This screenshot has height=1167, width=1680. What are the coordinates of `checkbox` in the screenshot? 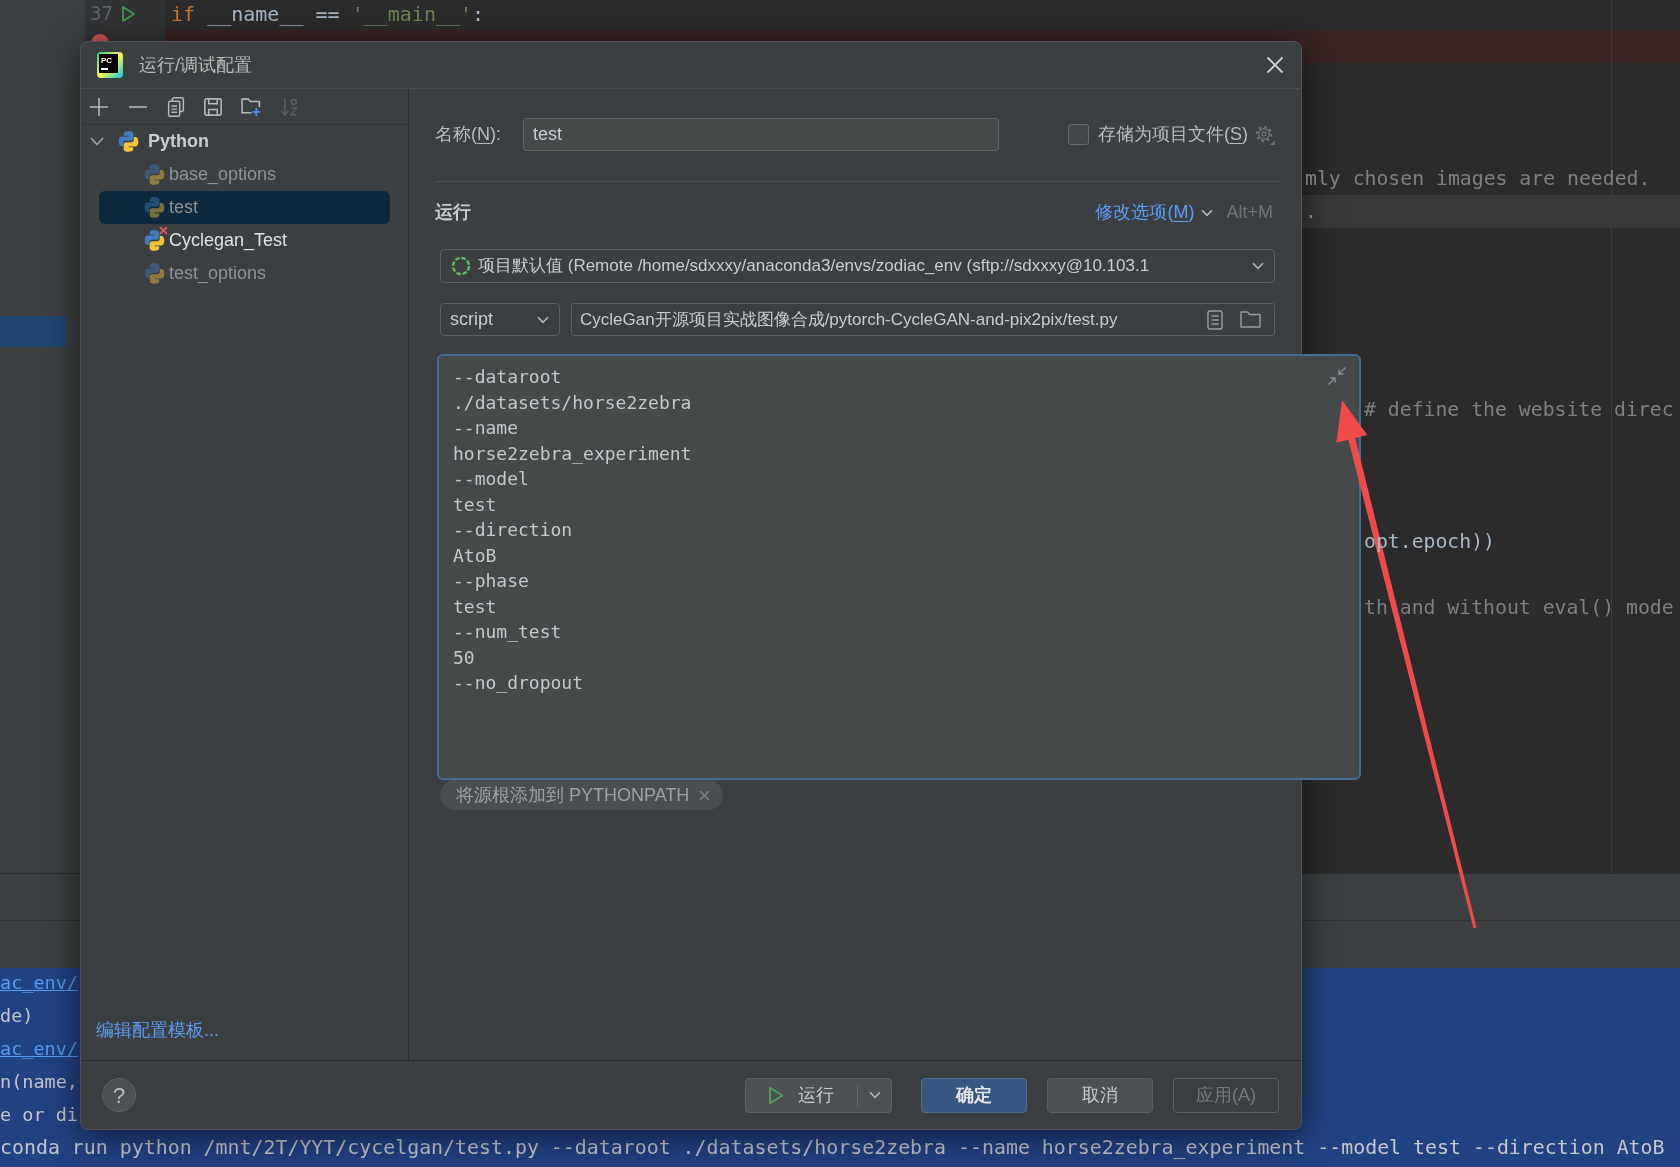 It's located at (1078, 134).